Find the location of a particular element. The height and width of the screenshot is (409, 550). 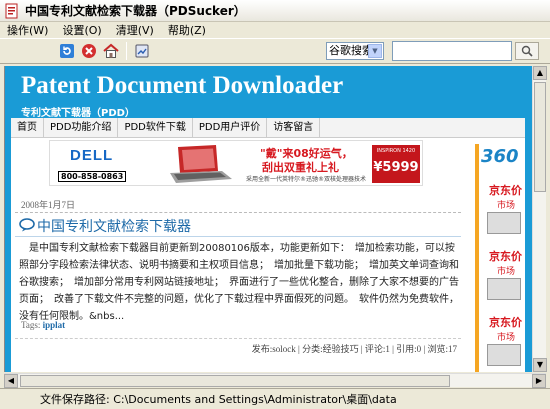

home-icon is located at coordinates (111, 50).